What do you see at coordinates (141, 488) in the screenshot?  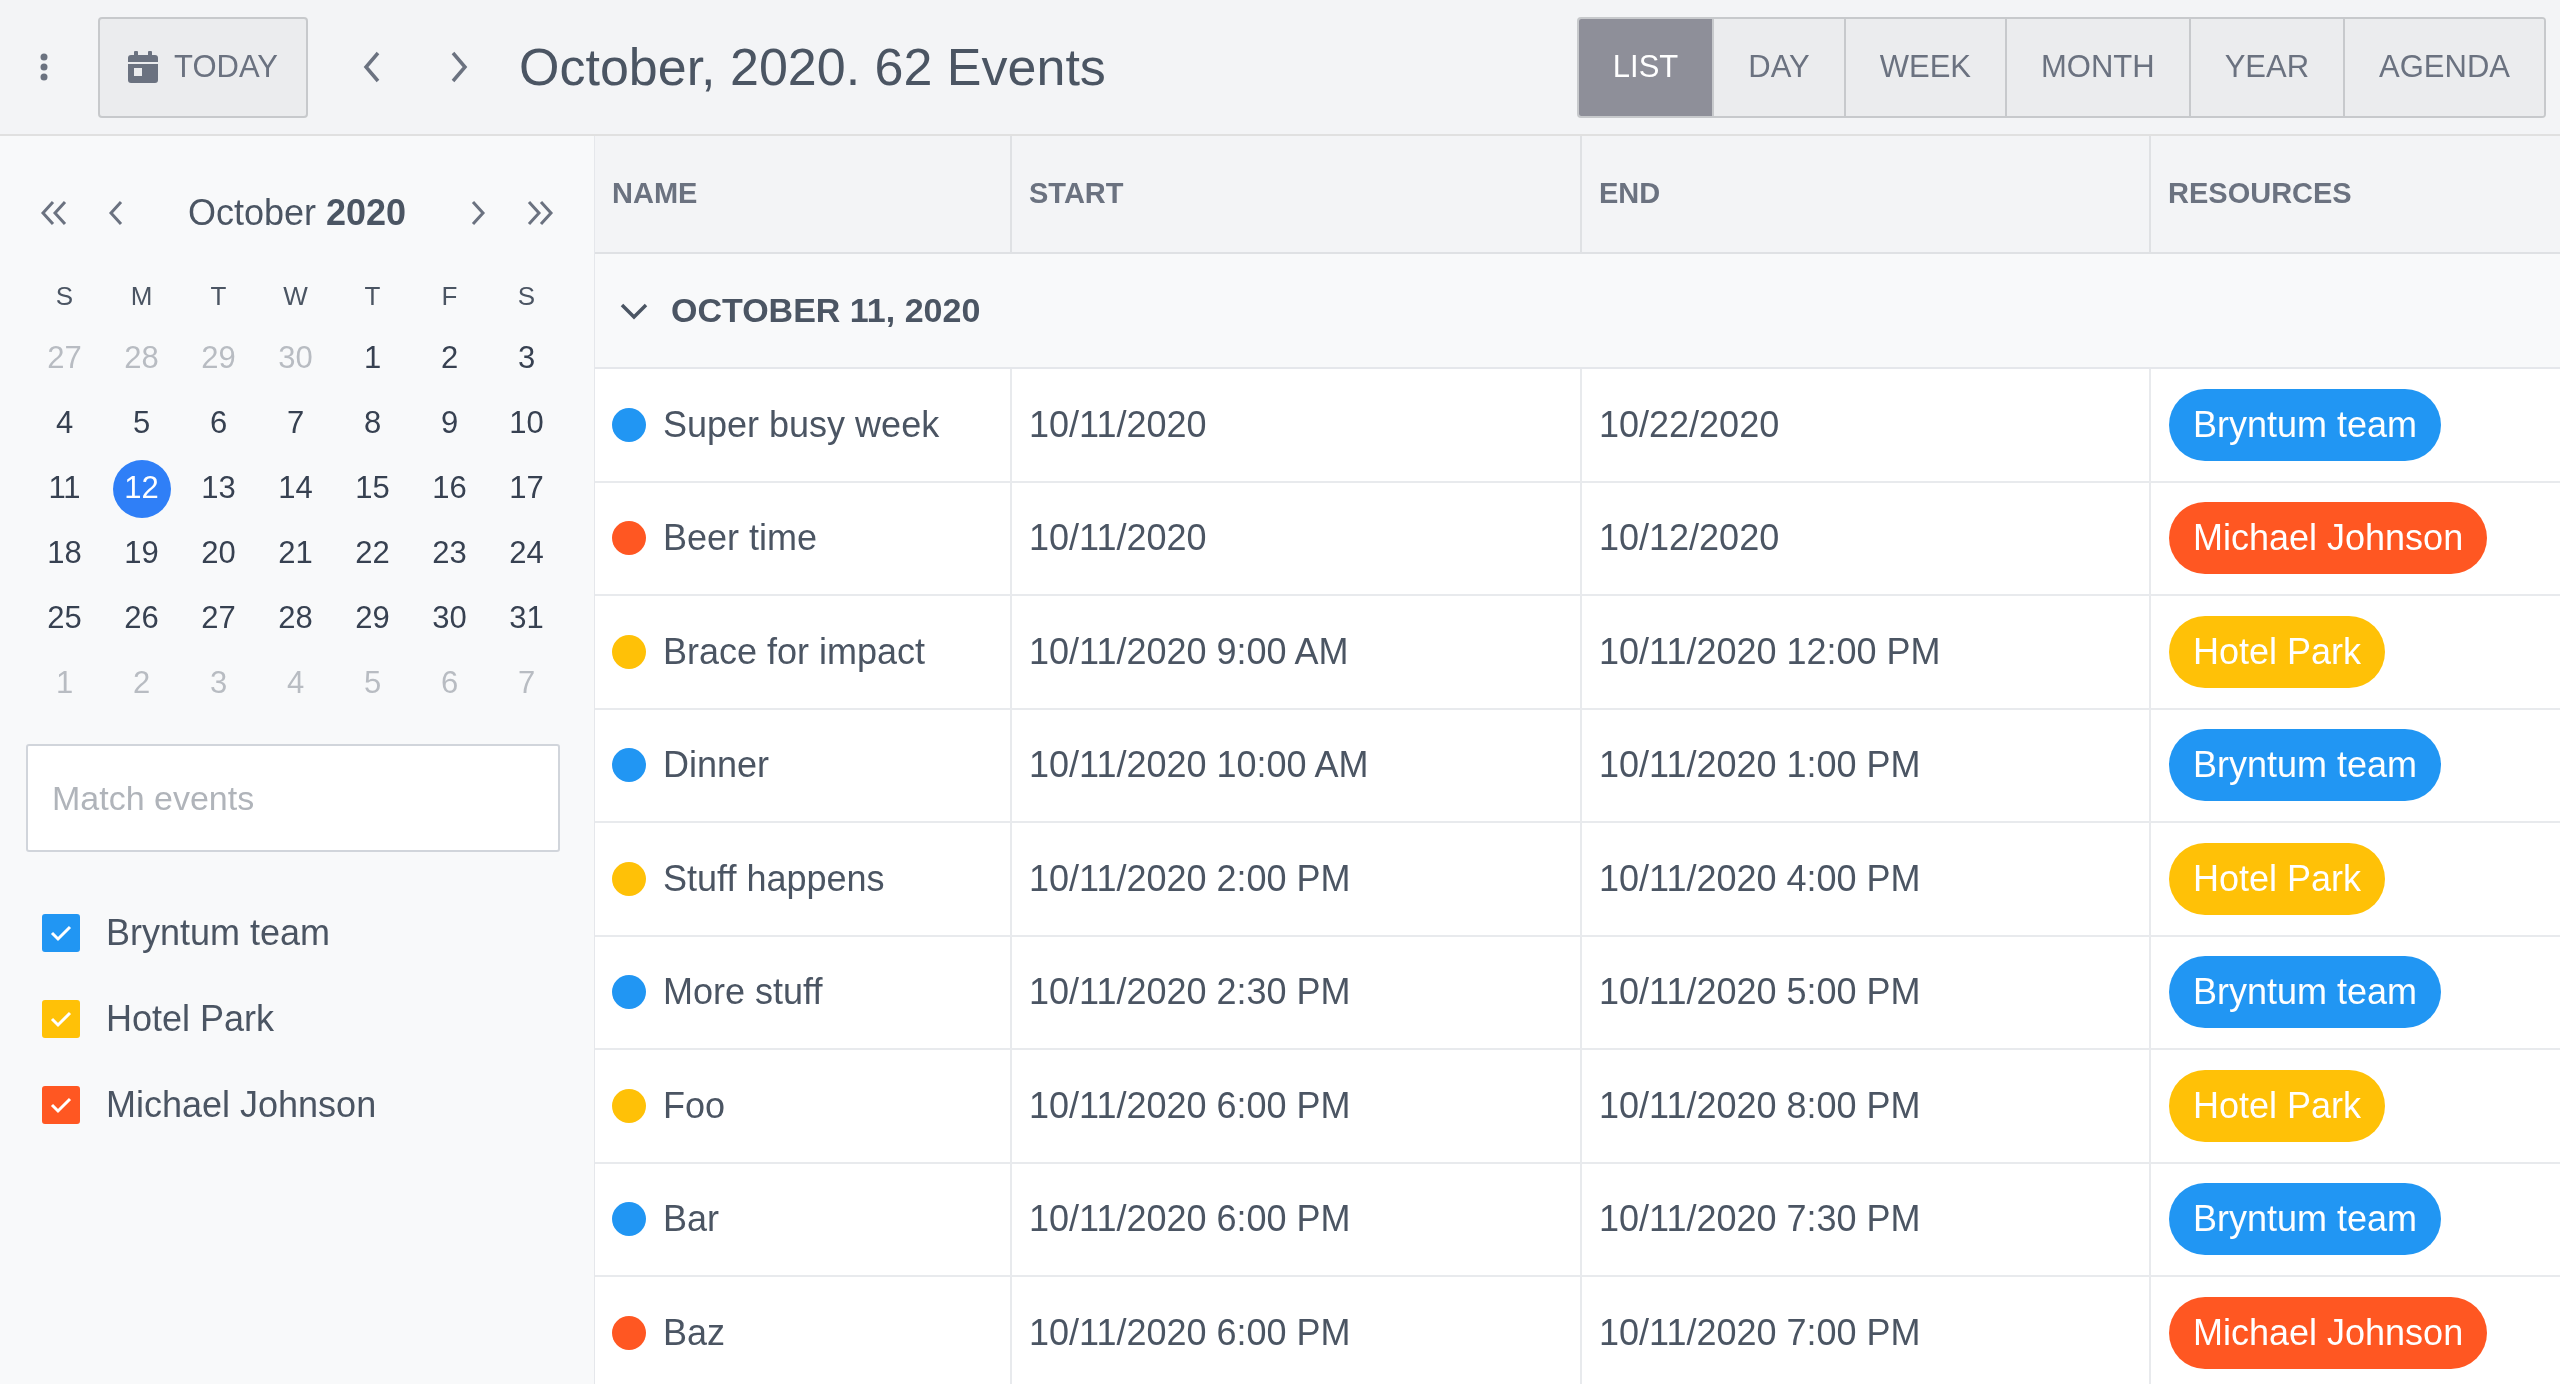 I see `calendar-day: 12` at bounding box center [141, 488].